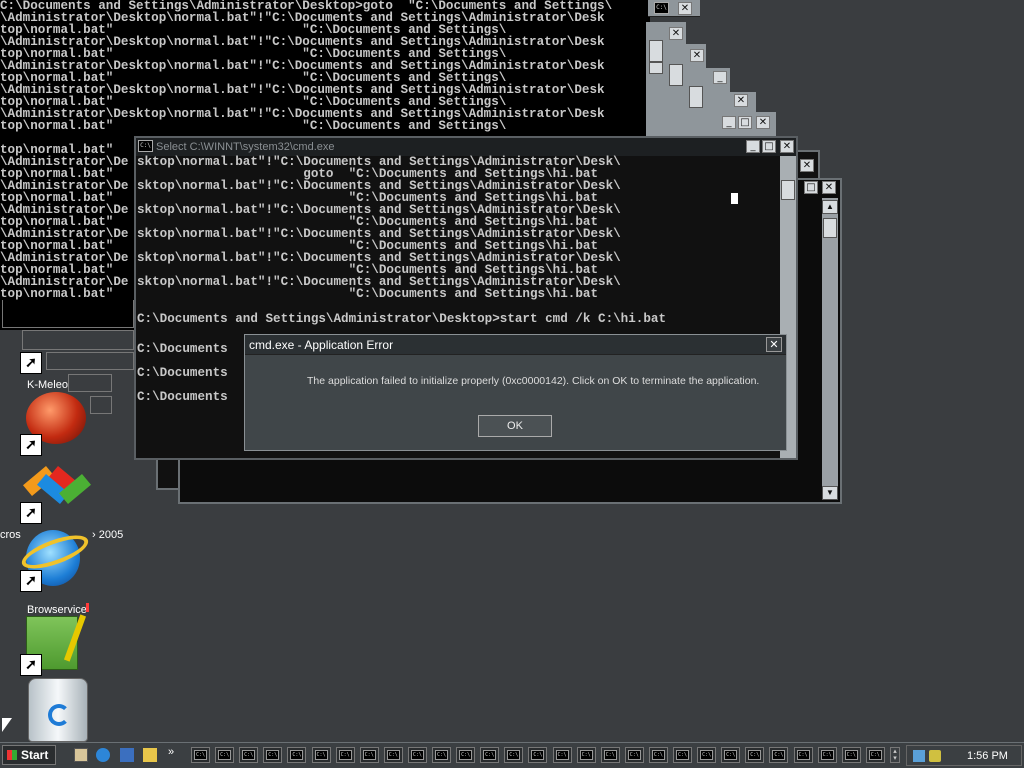  I want to click on cascade-2-close-button: ✕, so click(676, 33).